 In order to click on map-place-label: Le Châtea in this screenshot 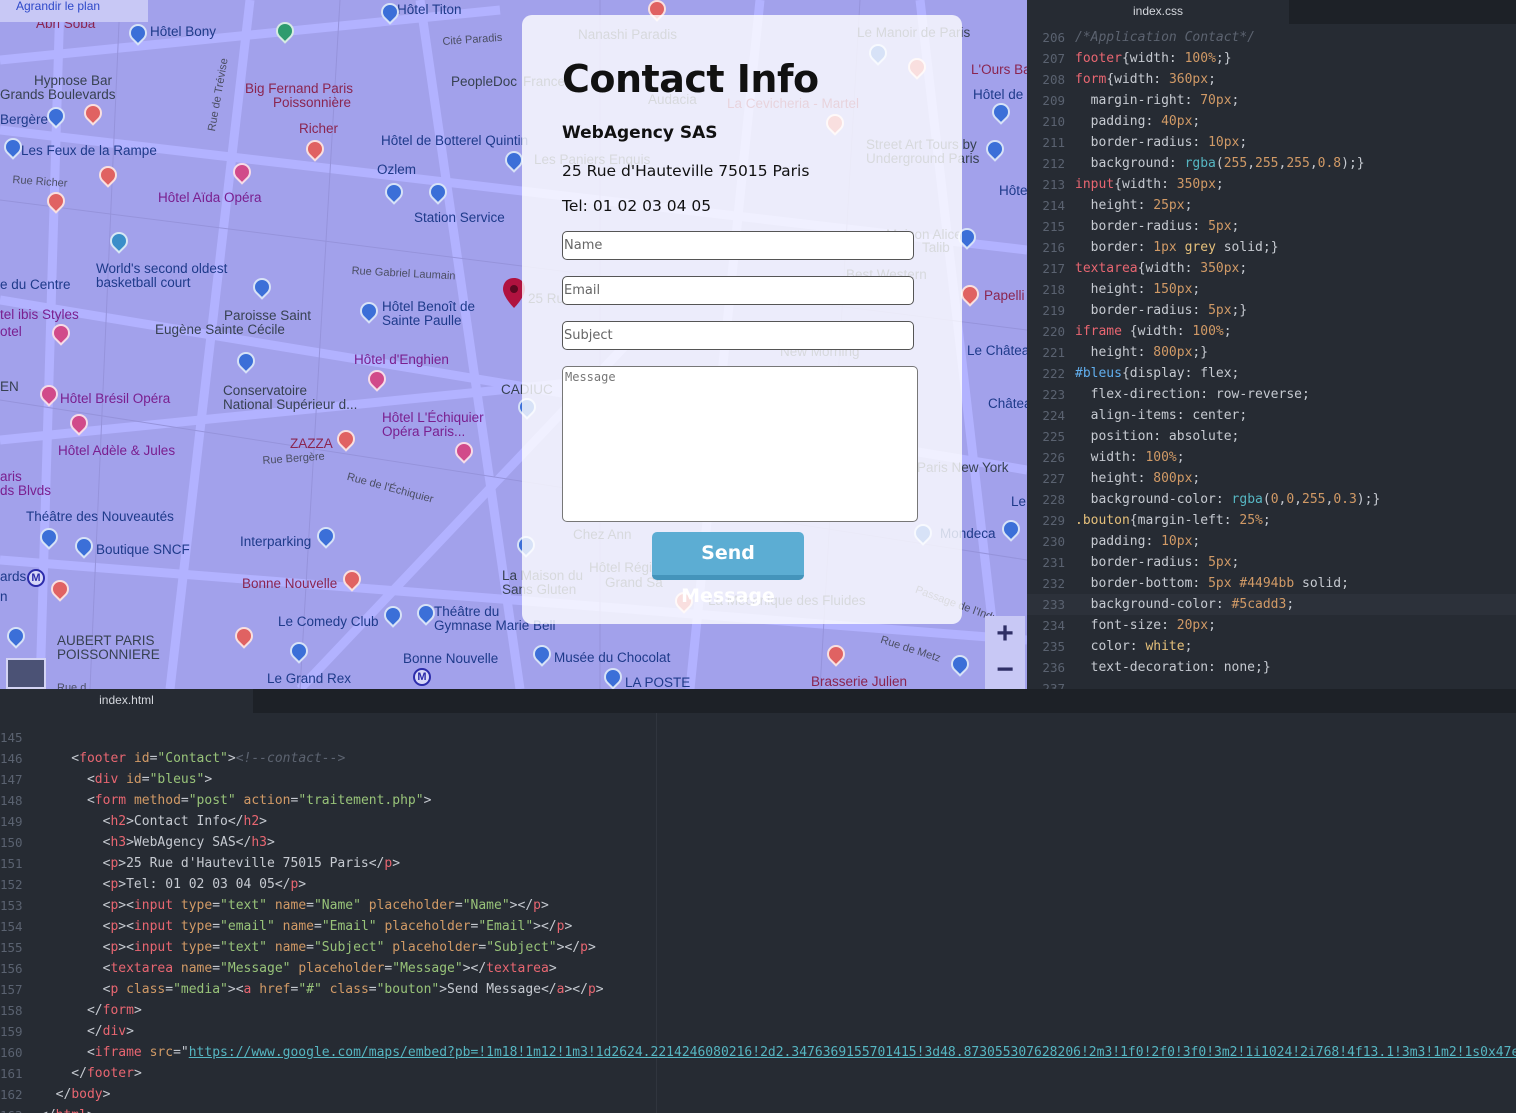, I will do `click(997, 351)`.